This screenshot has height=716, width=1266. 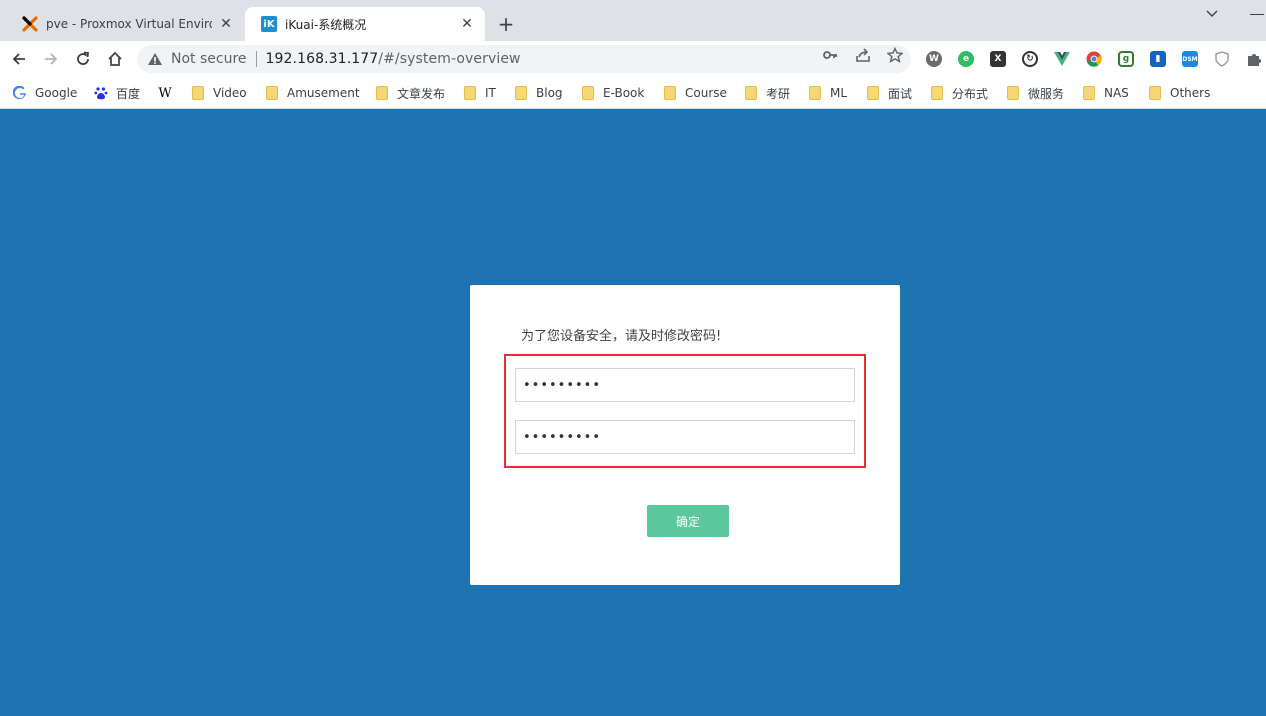 I want to click on bookmark-folder-interview: 面试, so click(x=889, y=93).